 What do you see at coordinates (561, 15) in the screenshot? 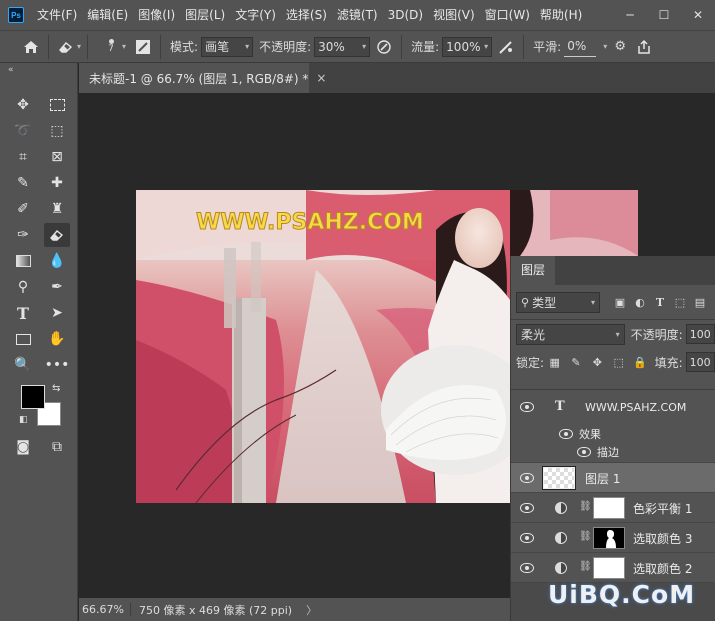
I see `menu-help: 帮助(H)` at bounding box center [561, 15].